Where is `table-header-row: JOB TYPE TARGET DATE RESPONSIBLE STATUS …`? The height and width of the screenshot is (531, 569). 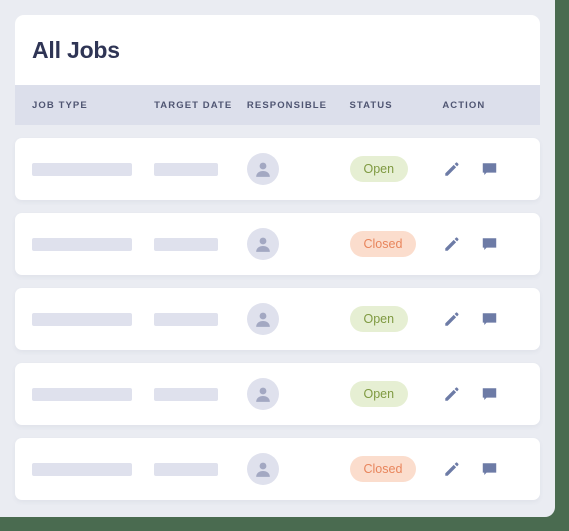
table-header-row: JOB TYPE TARGET DATE RESPONSIBLE STATUS … is located at coordinates (277, 105).